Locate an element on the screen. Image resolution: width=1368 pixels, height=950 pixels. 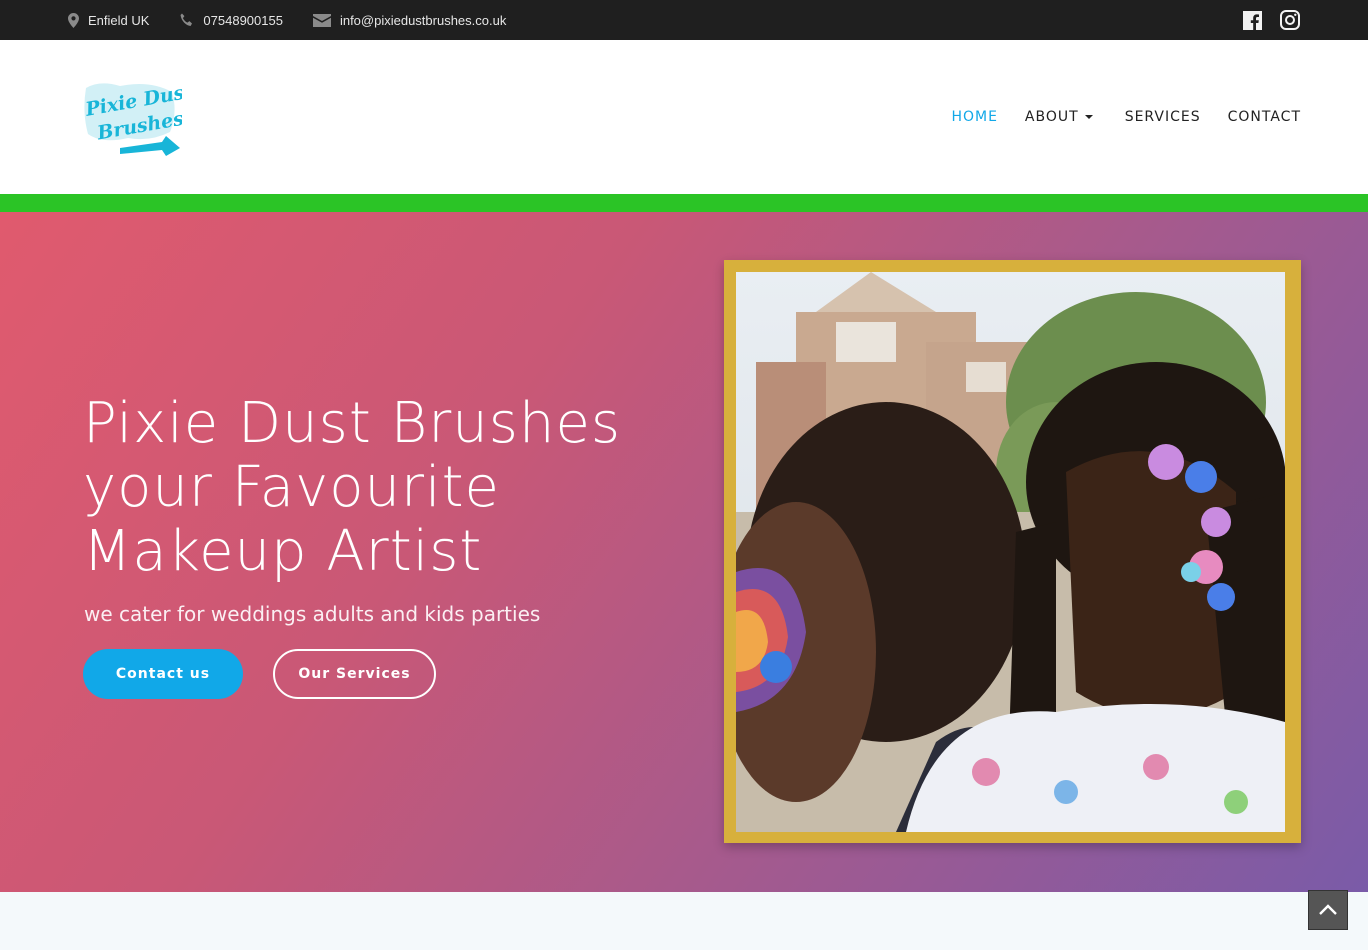
social-links is located at coordinates (1262, 20).